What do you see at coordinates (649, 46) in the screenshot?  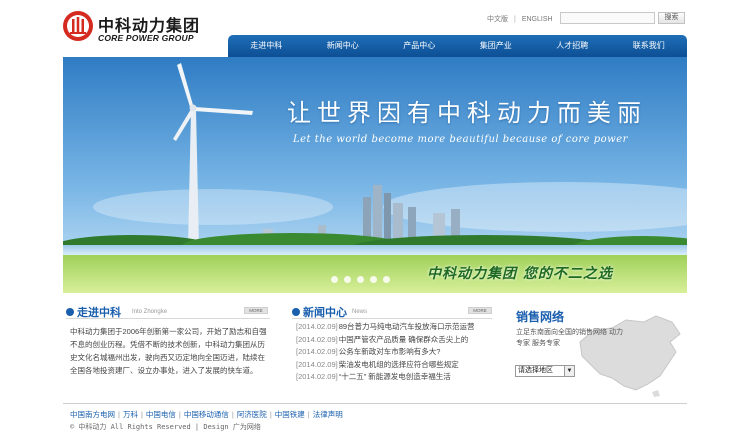 I see `nav-contact: 联系我们` at bounding box center [649, 46].